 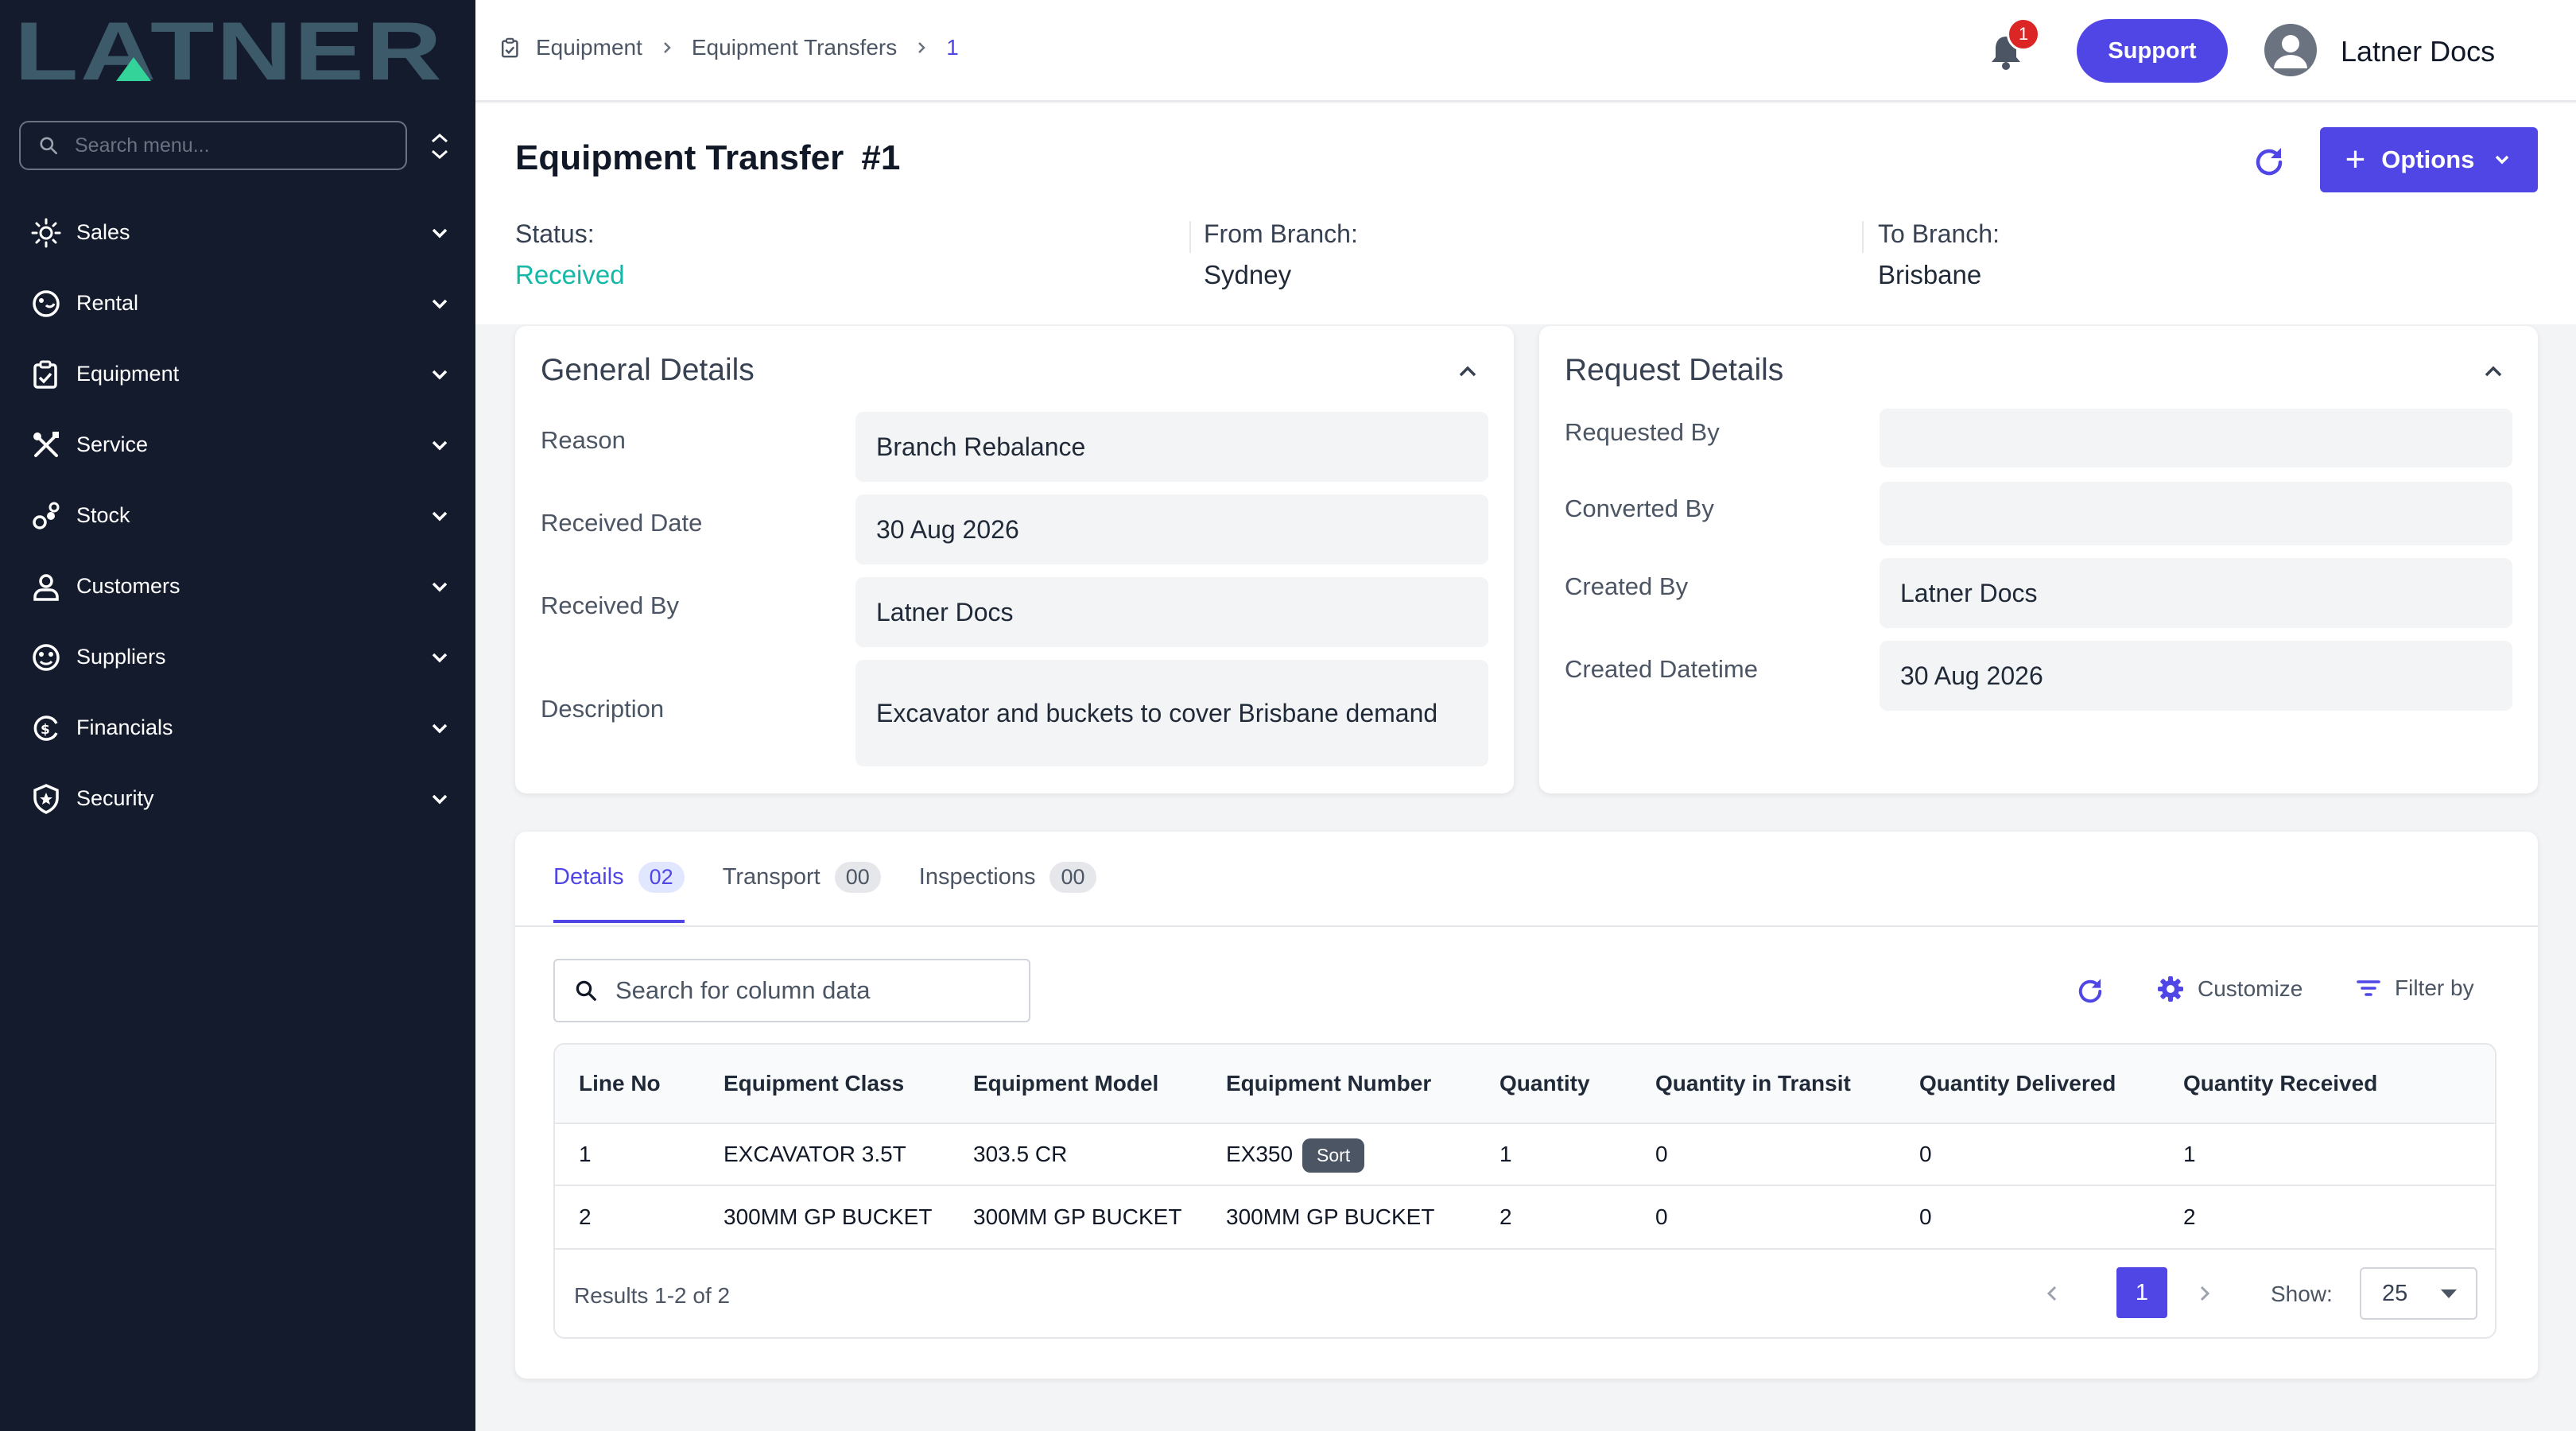 What do you see at coordinates (1329, 1084) in the screenshot?
I see `column-header: Equipment Number` at bounding box center [1329, 1084].